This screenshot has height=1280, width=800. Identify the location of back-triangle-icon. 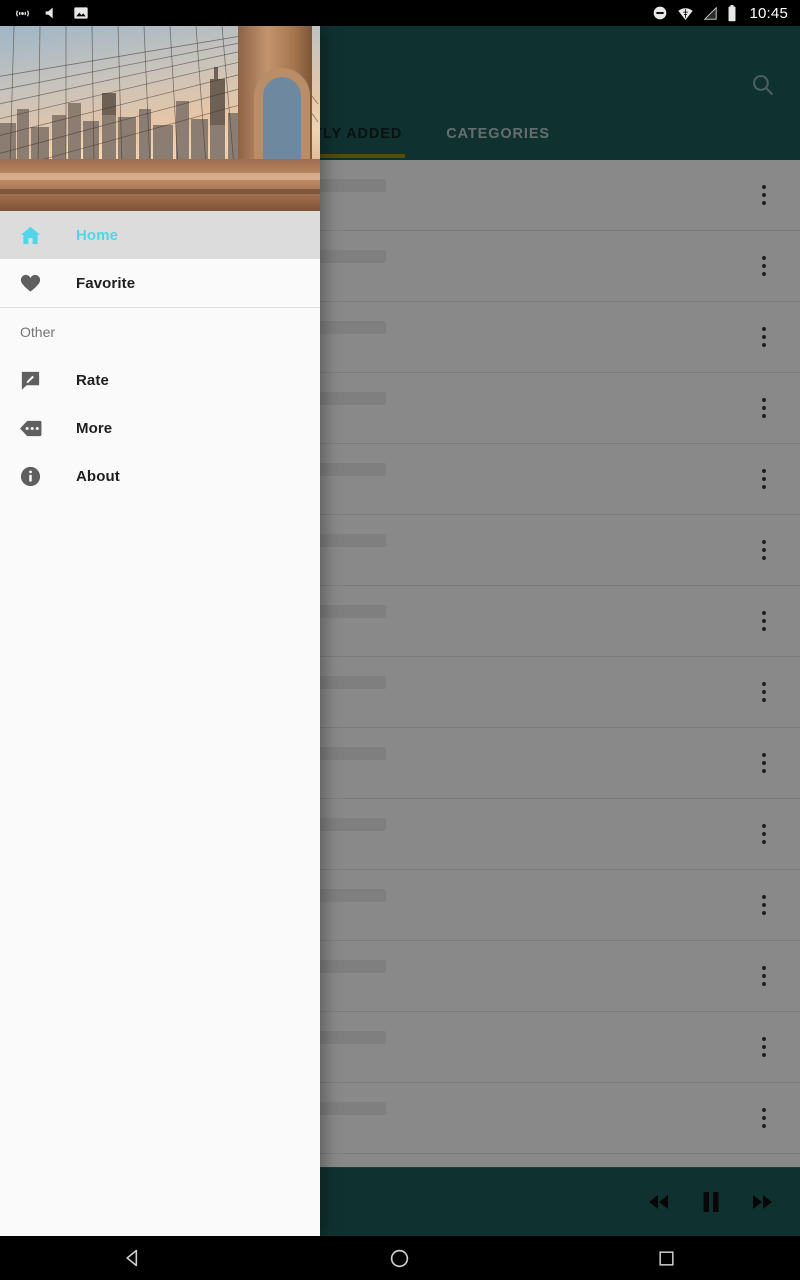
(132, 1258).